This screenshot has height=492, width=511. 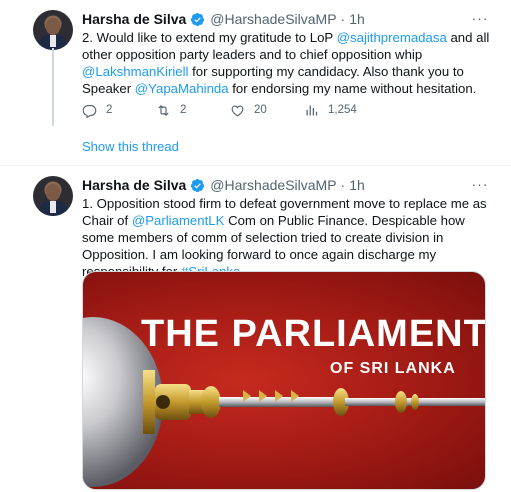 What do you see at coordinates (178, 220) in the screenshot?
I see `mention-link: @ParliamentLK` at bounding box center [178, 220].